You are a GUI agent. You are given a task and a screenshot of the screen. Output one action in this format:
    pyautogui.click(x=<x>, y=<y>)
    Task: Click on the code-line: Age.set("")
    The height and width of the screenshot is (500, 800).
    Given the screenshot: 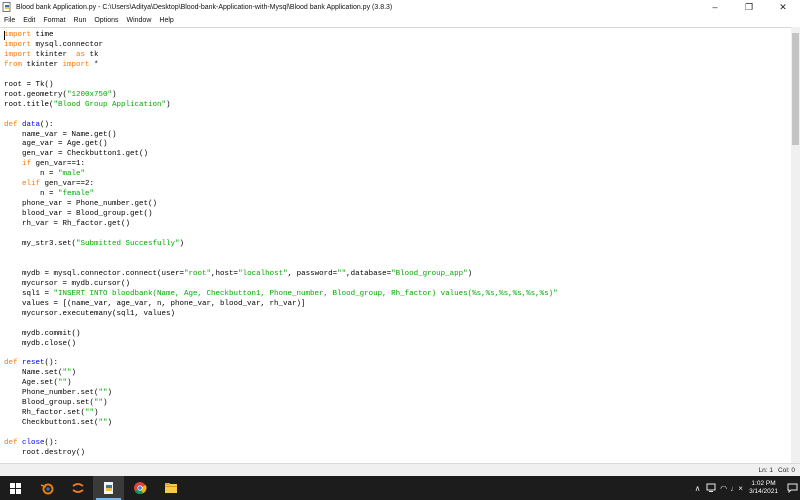 What is the action you would take?
    pyautogui.click(x=38, y=383)
    